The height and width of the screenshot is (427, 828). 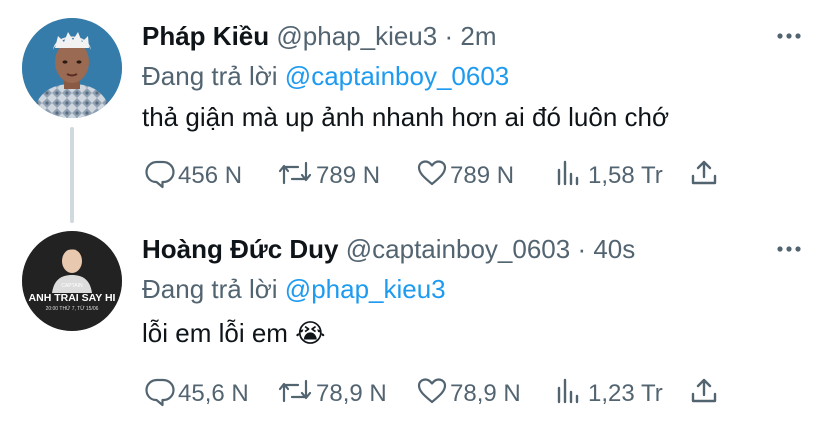 What do you see at coordinates (348, 175) in the screenshot?
I see `retweet-count: 789 N` at bounding box center [348, 175].